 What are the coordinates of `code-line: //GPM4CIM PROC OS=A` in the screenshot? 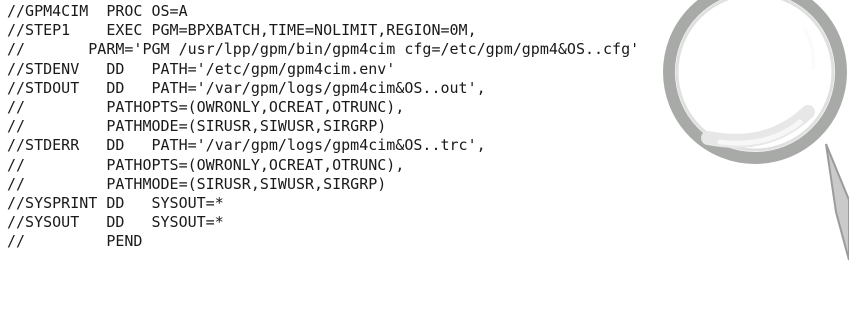 It's located at (97, 11).